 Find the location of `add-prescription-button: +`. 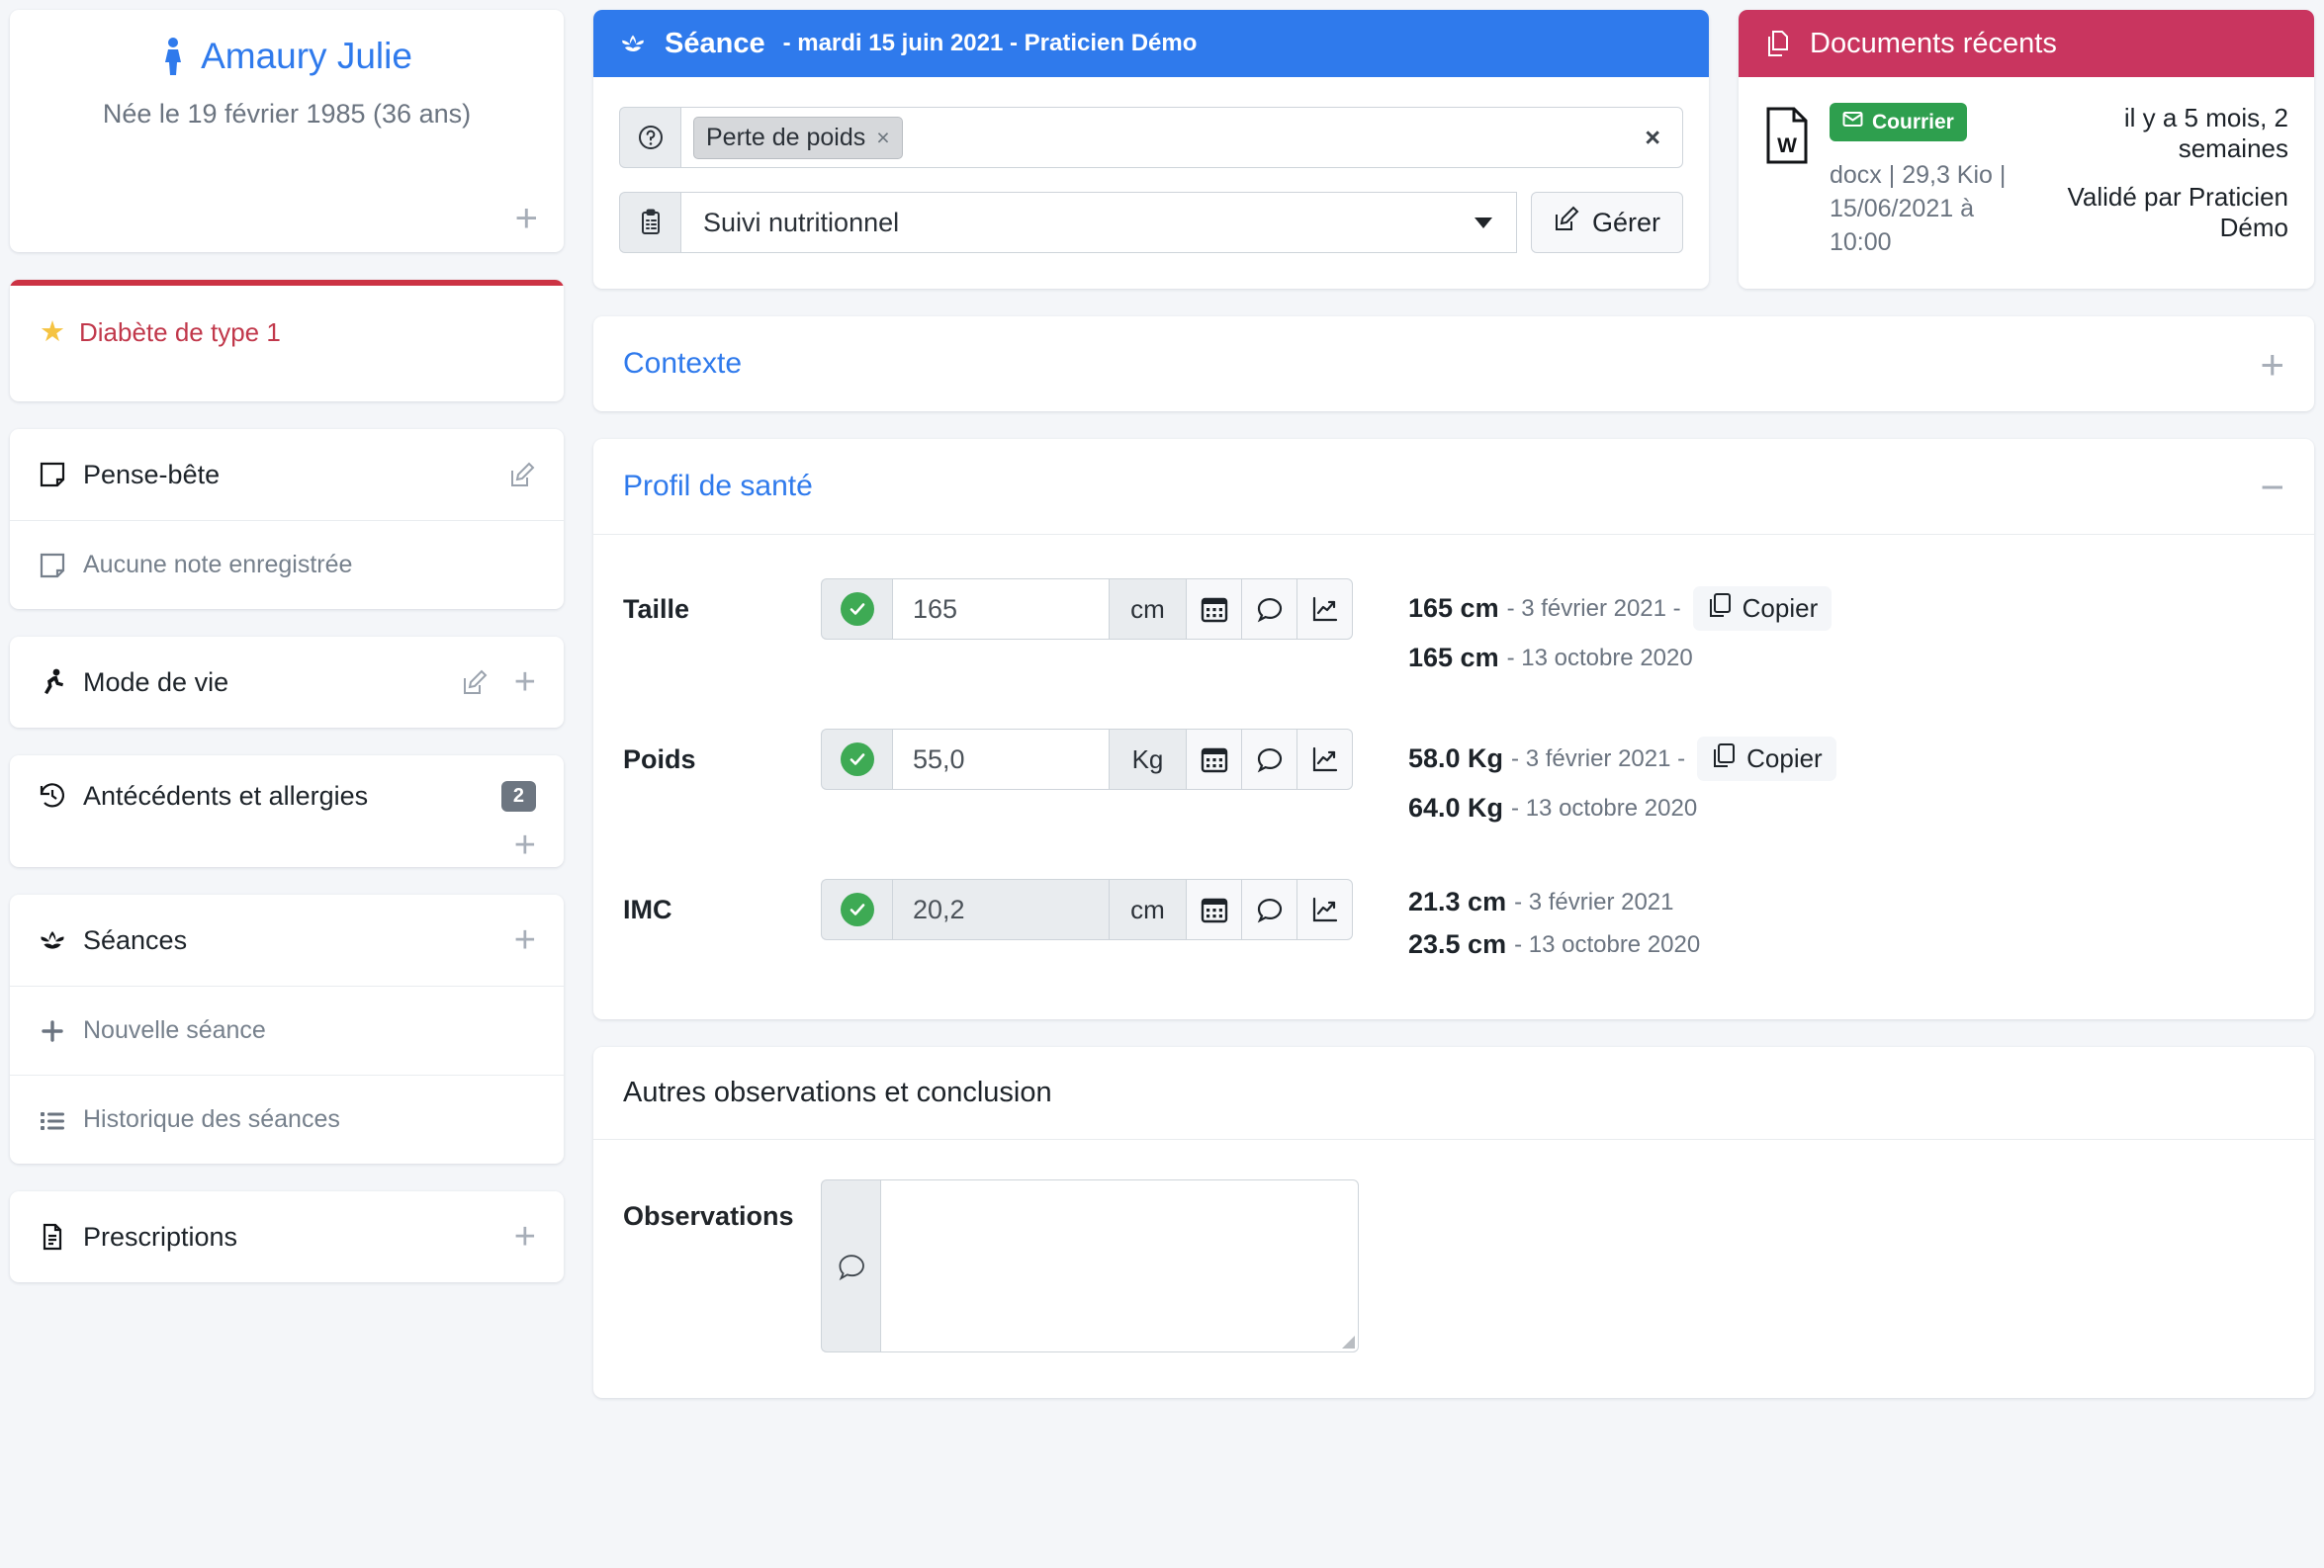

add-prescription-button: + is located at coordinates (525, 1237).